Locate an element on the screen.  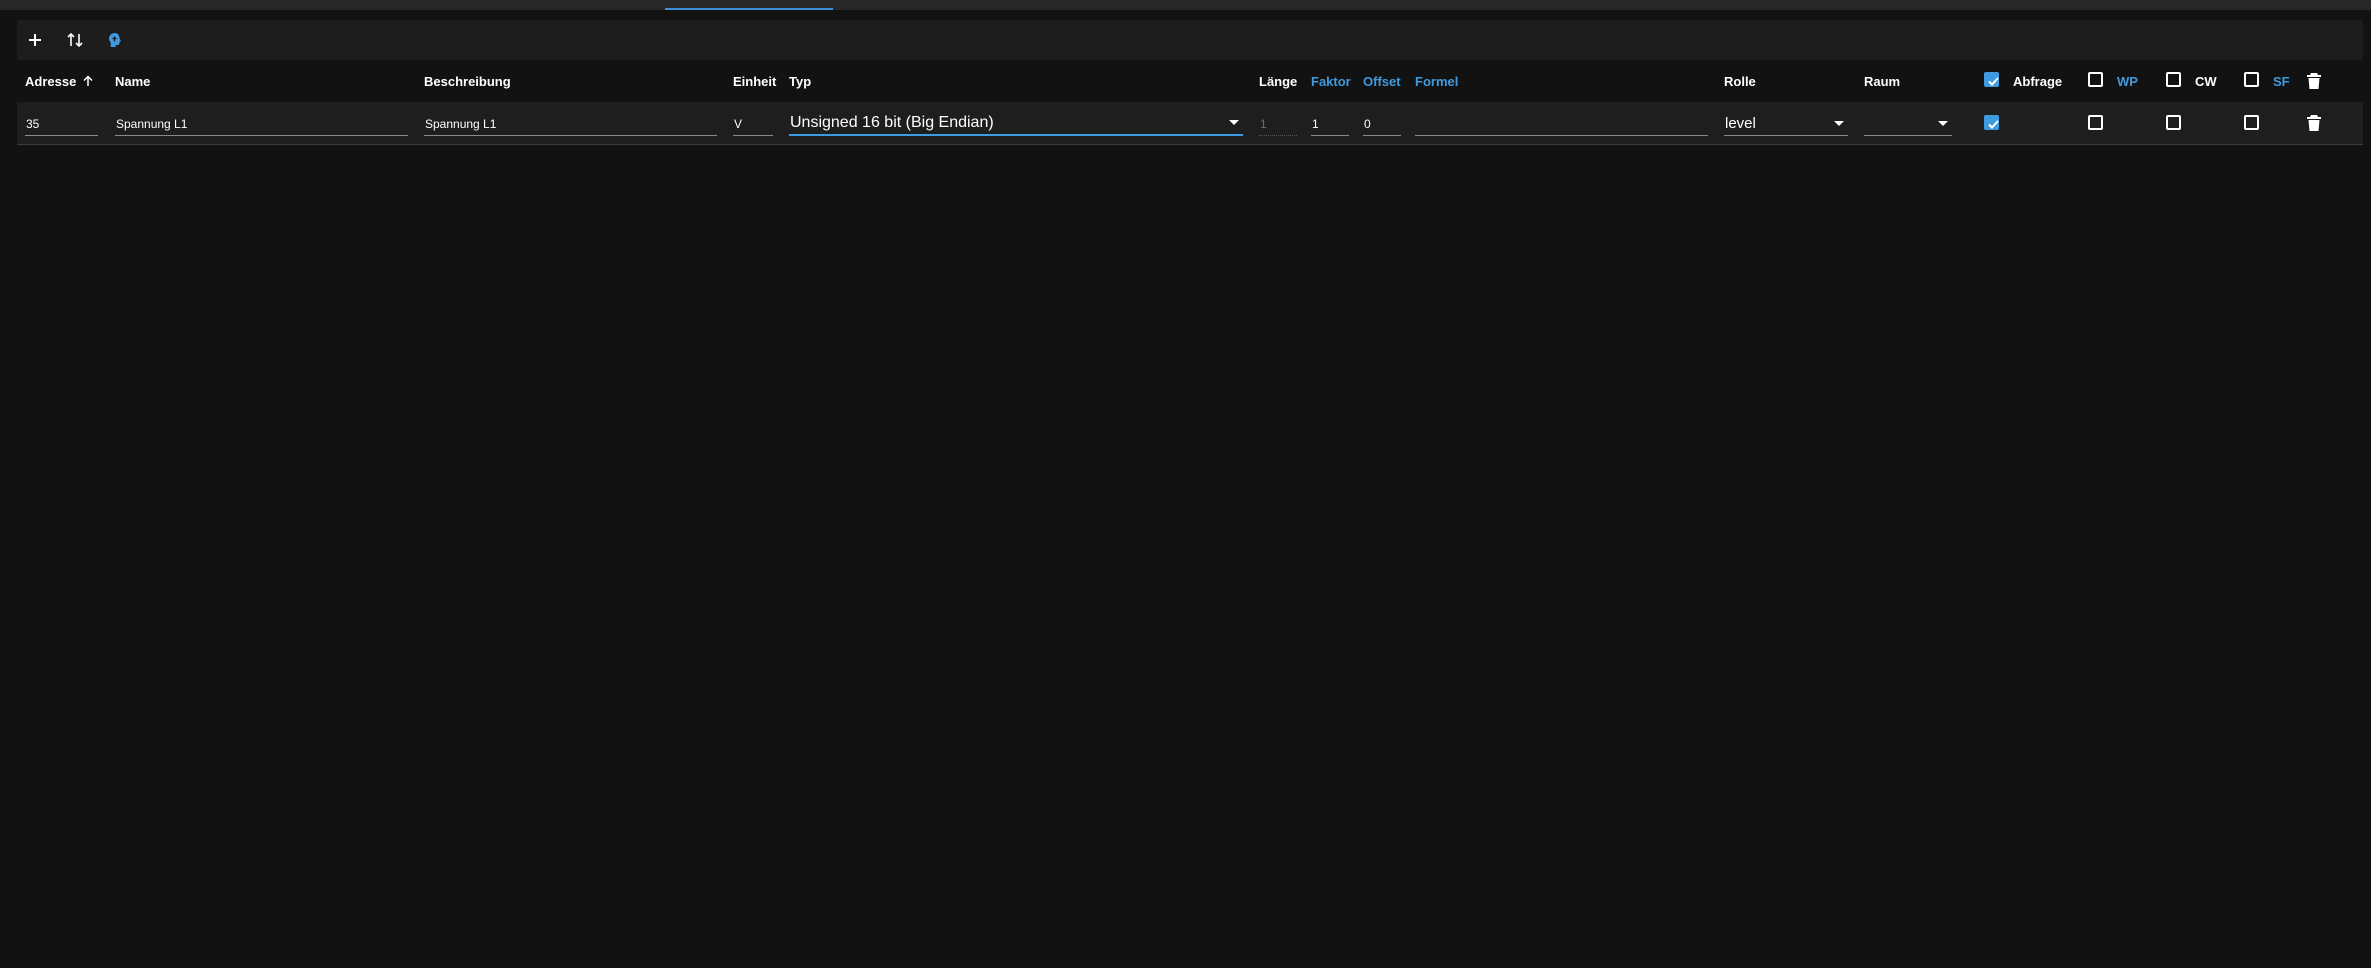
sort-arrows-icon is located at coordinates (75, 40).